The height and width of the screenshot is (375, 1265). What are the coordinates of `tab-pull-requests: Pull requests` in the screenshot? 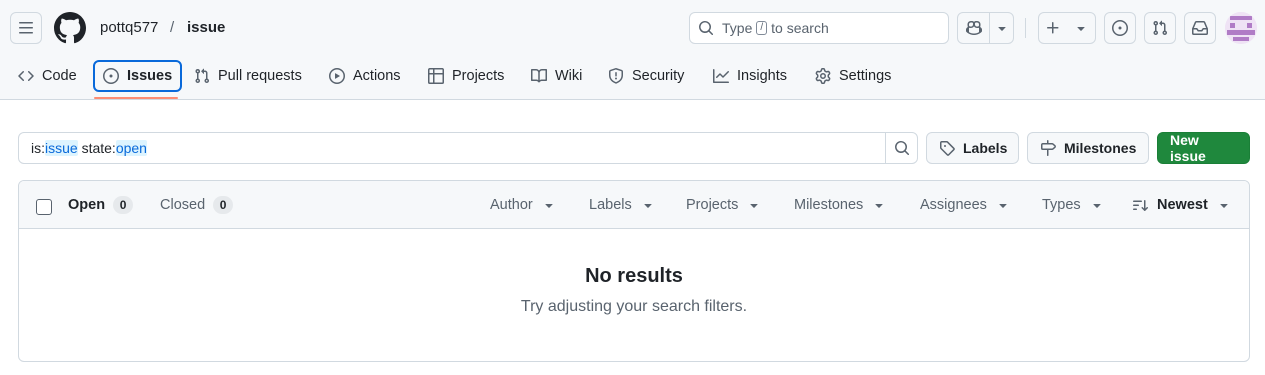 It's located at (248, 76).